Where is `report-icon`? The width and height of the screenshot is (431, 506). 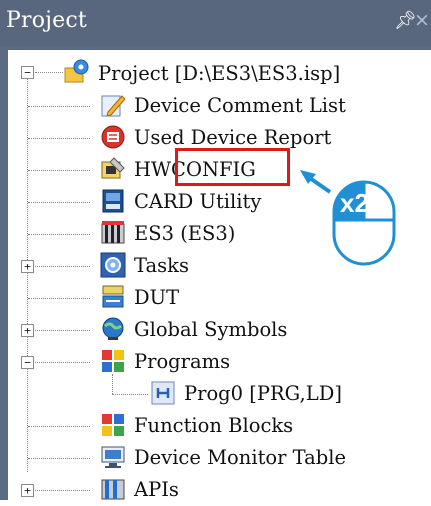
report-icon is located at coordinates (113, 137).